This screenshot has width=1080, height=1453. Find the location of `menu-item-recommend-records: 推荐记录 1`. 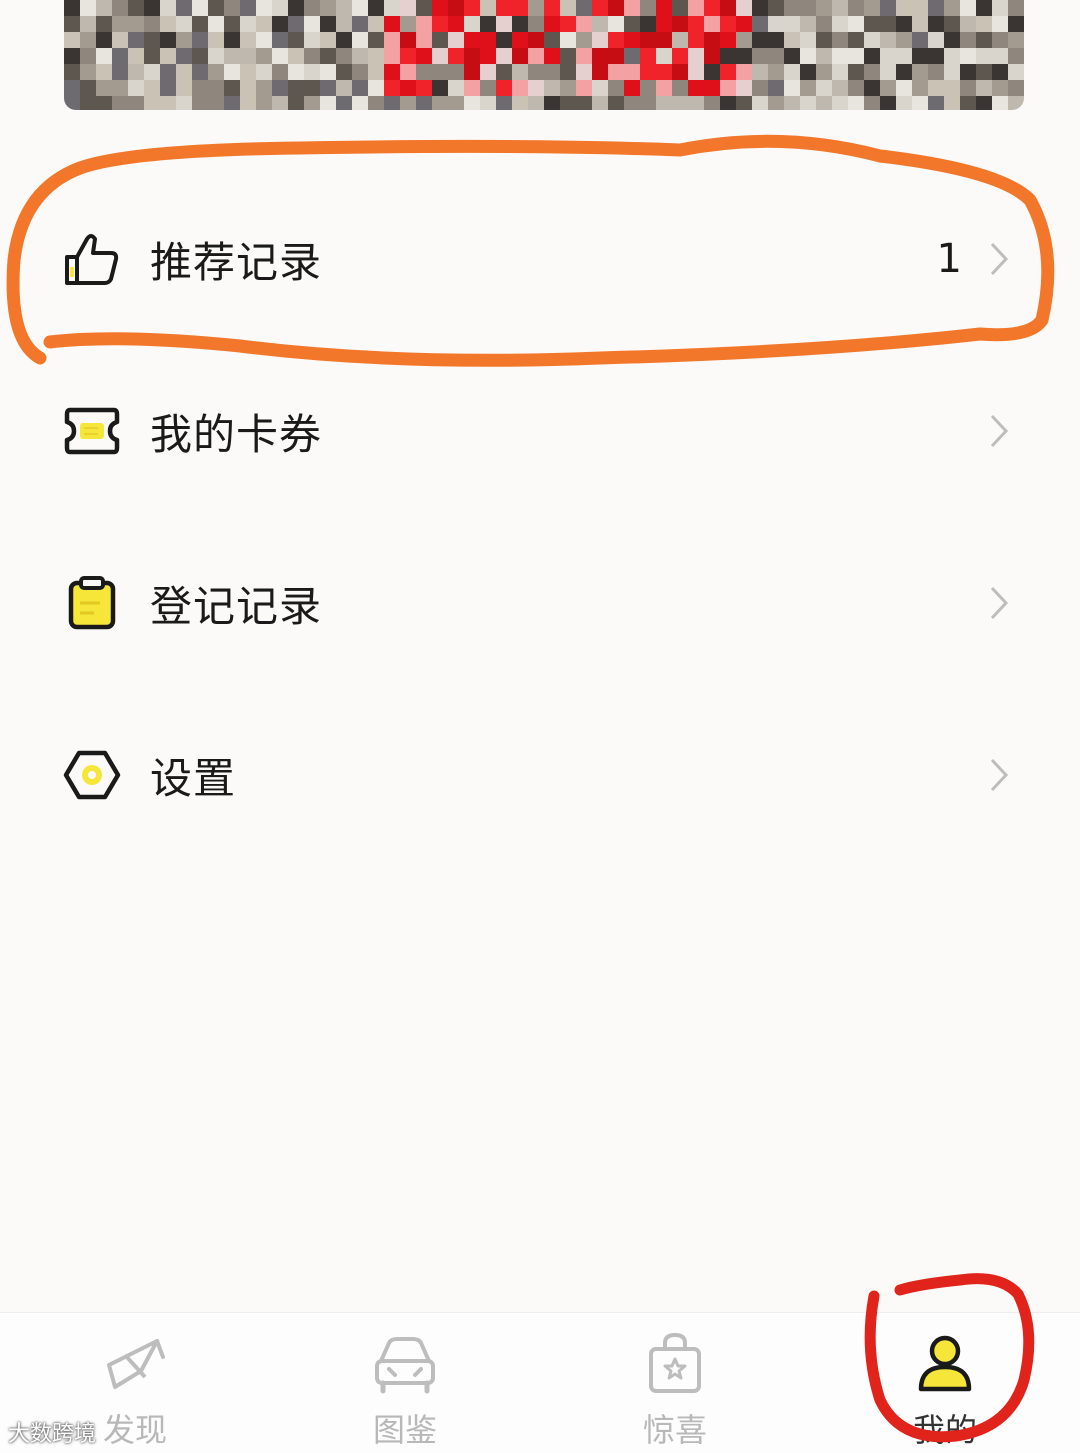

menu-item-recommend-records: 推荐记录 1 is located at coordinates (540, 259).